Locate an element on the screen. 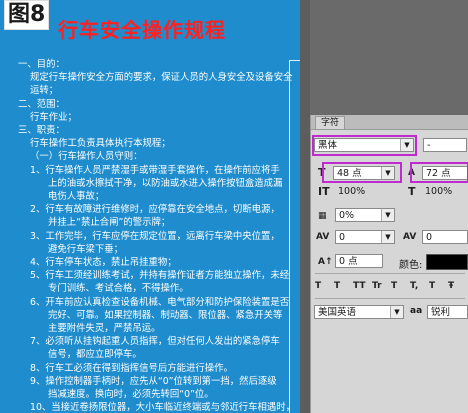 The image size is (468, 413). font-family-highlight is located at coordinates (364, 145).